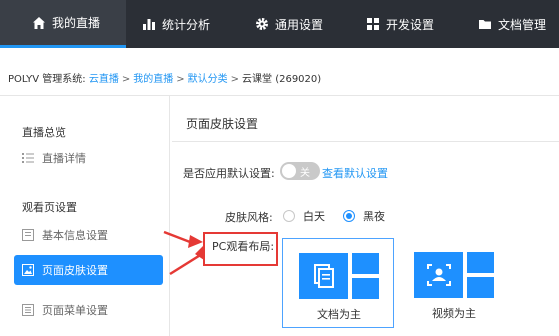 This screenshot has height=336, width=559. What do you see at coordinates (305, 173) in the screenshot?
I see `toggle-state-text: 关` at bounding box center [305, 173].